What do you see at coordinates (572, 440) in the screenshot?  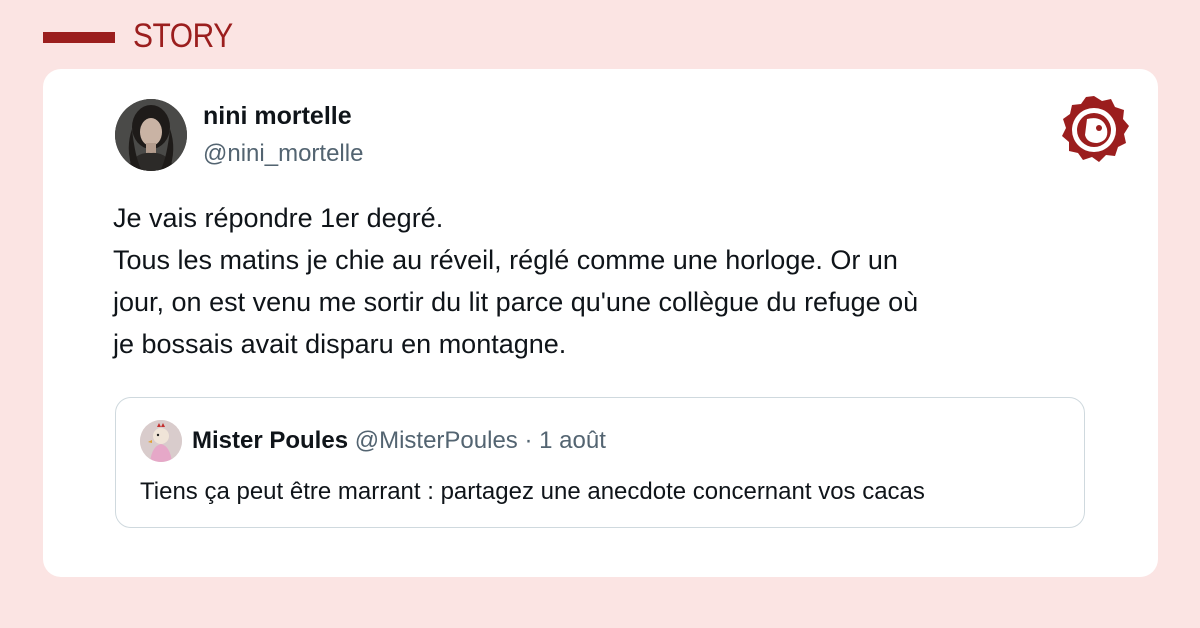 I see `quoted-date: 1 août` at bounding box center [572, 440].